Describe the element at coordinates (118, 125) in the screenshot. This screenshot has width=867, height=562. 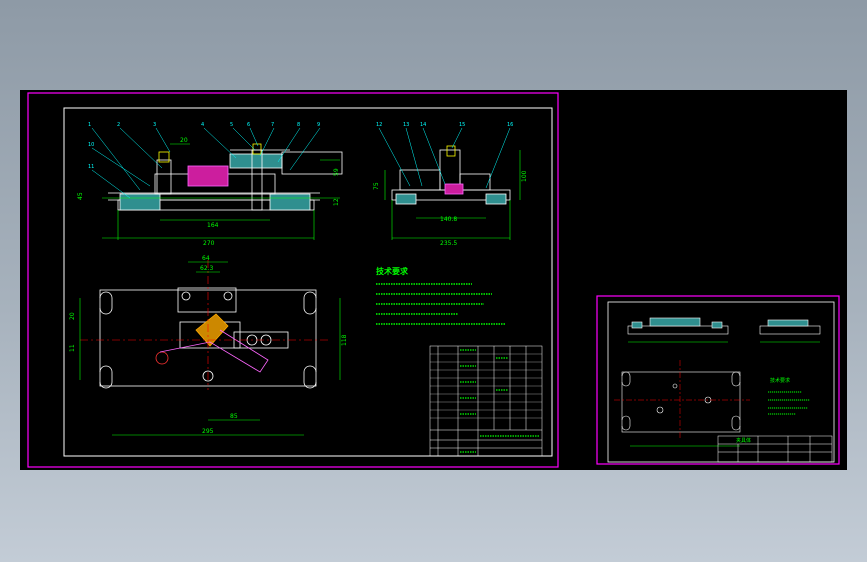
I see `callout-2: 2` at that location.